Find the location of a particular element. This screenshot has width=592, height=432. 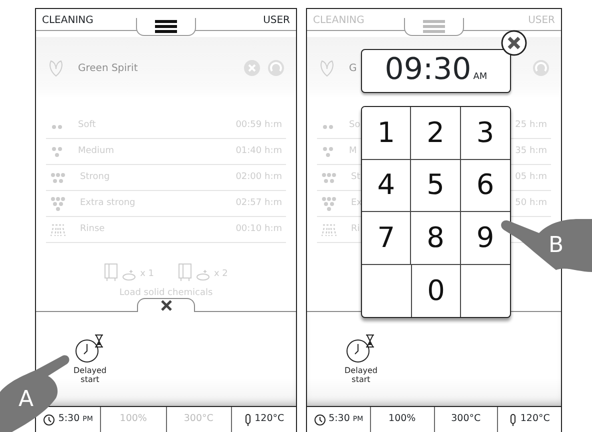

program-name: G is located at coordinates (353, 69).